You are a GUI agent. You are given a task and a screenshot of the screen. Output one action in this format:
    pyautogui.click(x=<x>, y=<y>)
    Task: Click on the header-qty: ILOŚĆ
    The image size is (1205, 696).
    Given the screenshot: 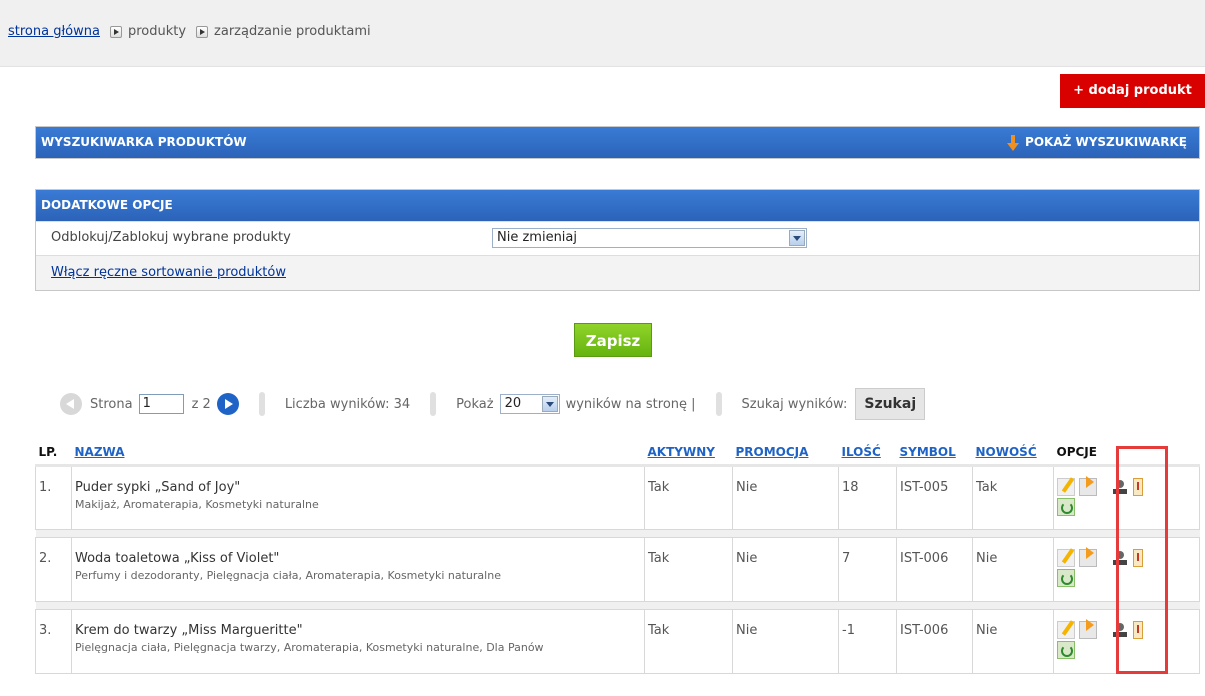 What is the action you would take?
    pyautogui.click(x=867, y=453)
    